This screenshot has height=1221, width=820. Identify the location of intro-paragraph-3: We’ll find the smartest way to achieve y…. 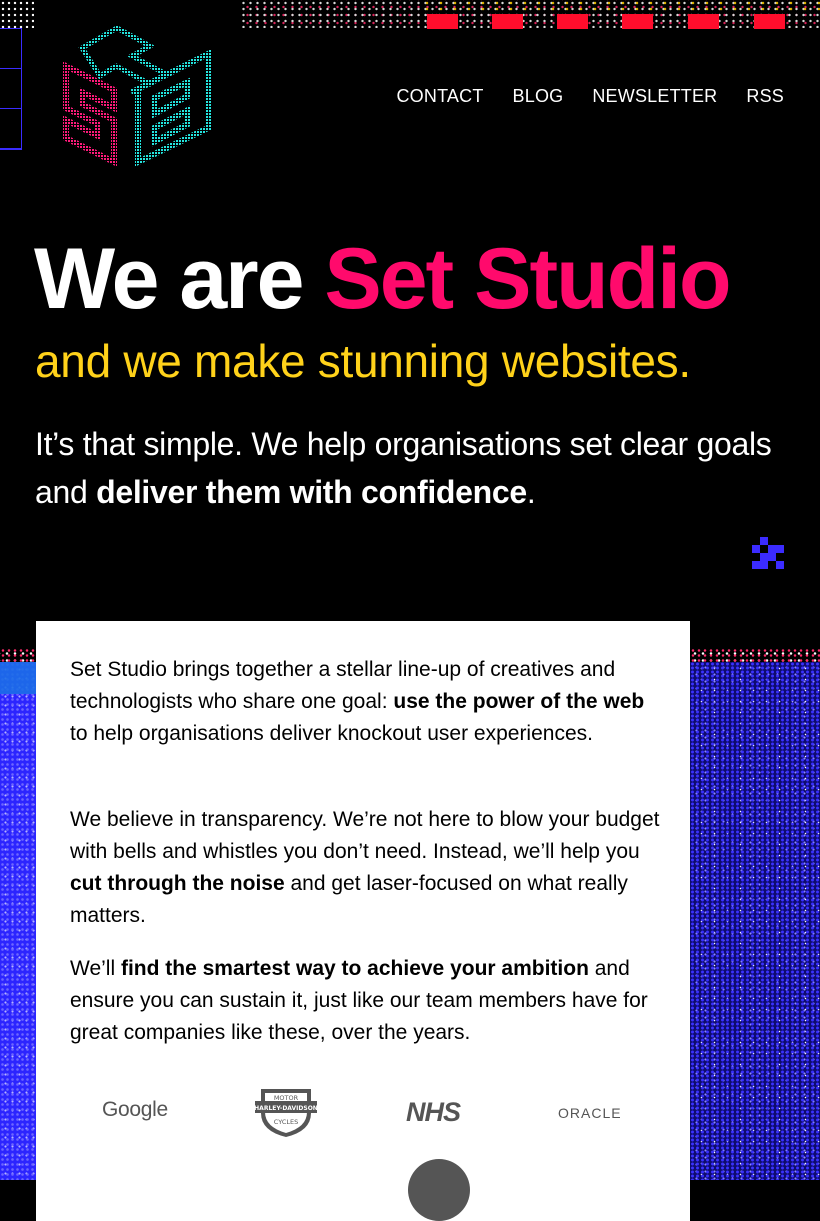
(368, 1001).